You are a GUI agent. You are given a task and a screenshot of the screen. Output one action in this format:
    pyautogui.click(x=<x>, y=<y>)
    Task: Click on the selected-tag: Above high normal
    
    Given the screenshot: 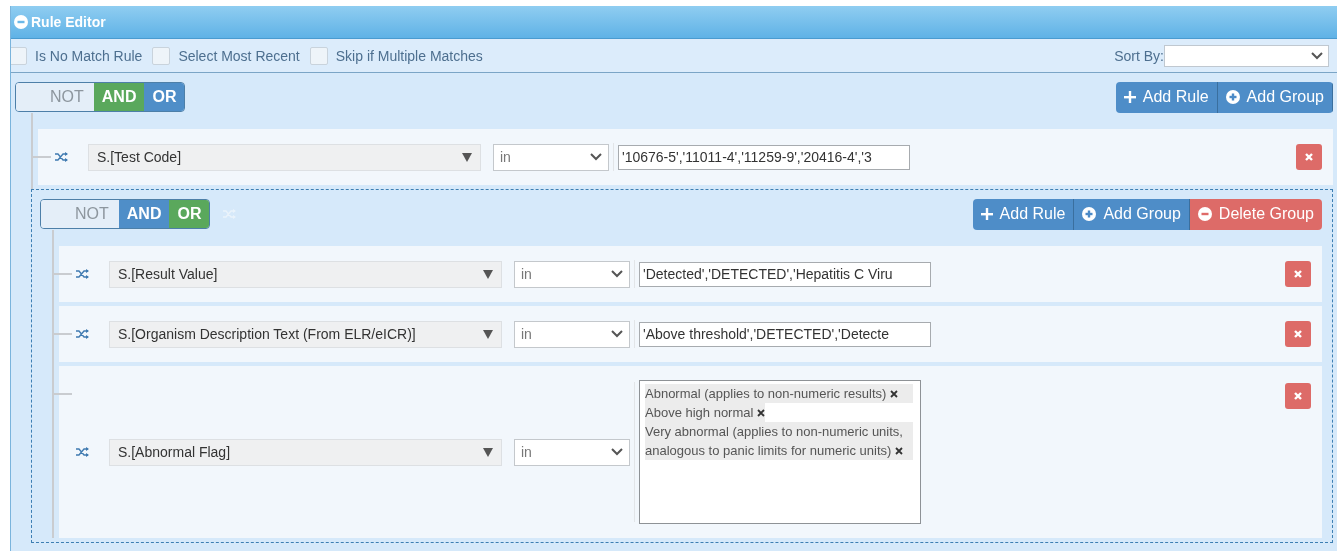 What is the action you would take?
    pyautogui.click(x=705, y=412)
    